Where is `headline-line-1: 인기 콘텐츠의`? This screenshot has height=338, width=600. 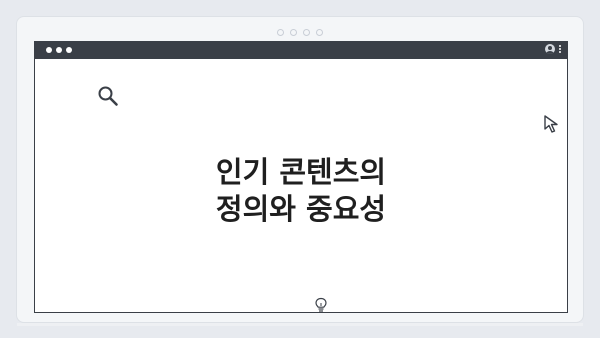
headline-line-1: 인기 콘텐츠의 is located at coordinates (301, 172).